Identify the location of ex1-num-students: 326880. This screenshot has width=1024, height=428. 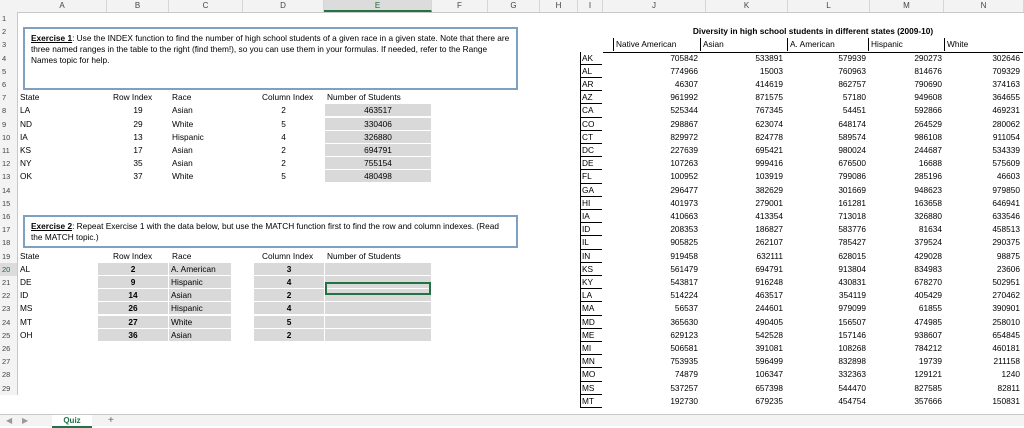
(378, 136).